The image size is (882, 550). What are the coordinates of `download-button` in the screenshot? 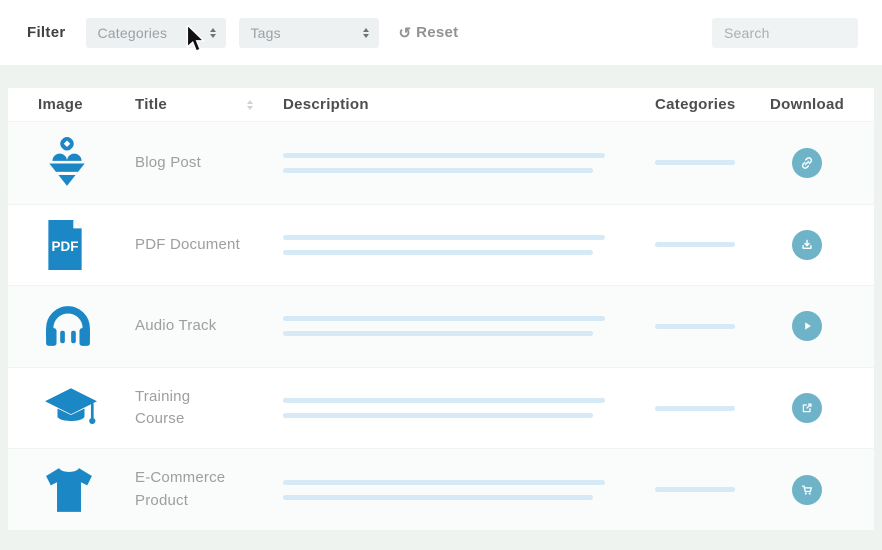 It's located at (807, 244).